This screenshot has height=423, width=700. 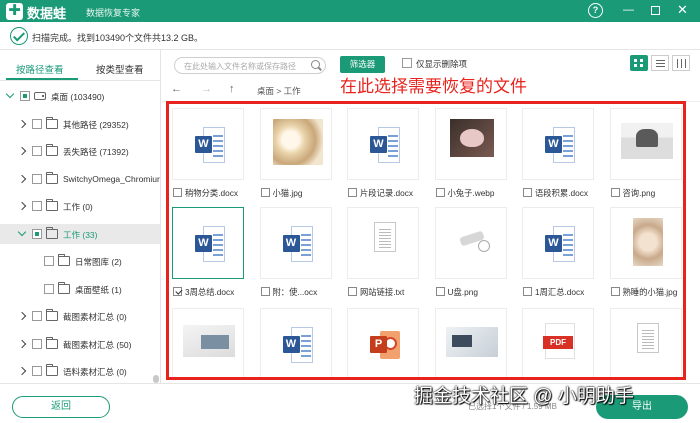 I want to click on file-card: 小兔子.webp, so click(x=474, y=155).